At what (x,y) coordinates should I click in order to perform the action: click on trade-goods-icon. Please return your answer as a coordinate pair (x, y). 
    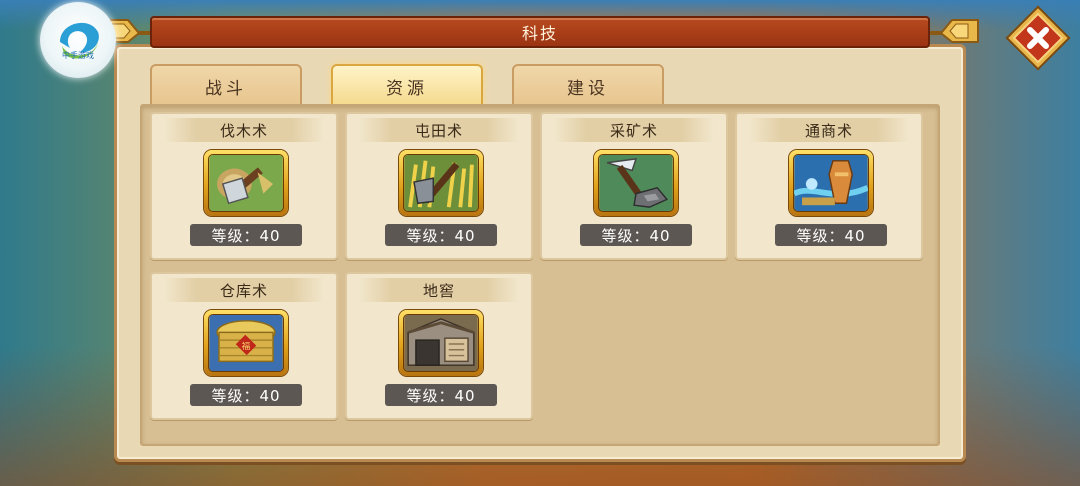
    Looking at the image, I should click on (831, 183).